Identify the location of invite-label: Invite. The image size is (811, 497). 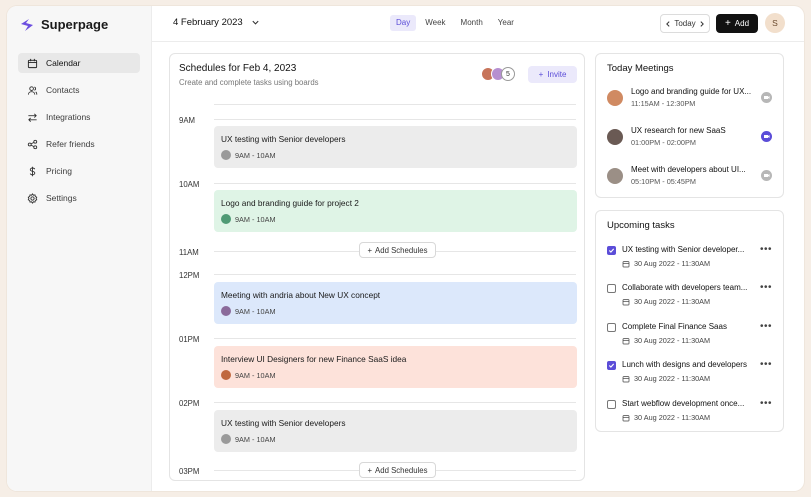
(557, 74).